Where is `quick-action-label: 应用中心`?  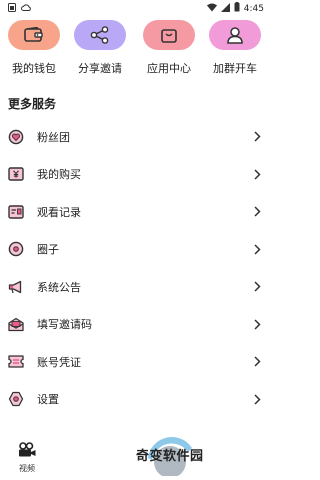
quick-action-label: 应用中心 is located at coordinates (169, 68).